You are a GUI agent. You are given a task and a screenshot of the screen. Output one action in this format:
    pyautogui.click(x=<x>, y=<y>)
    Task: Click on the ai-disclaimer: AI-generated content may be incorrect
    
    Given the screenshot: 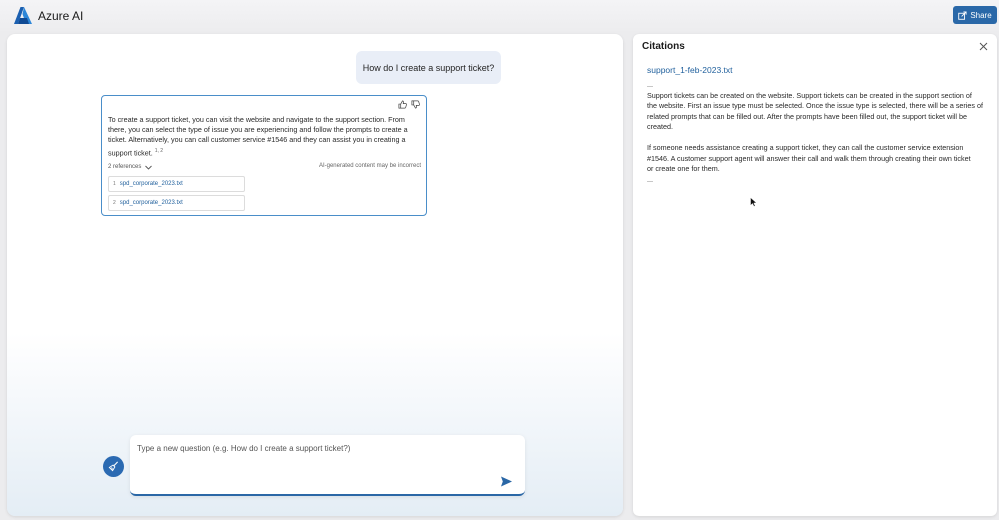 What is the action you would take?
    pyautogui.click(x=369, y=166)
    